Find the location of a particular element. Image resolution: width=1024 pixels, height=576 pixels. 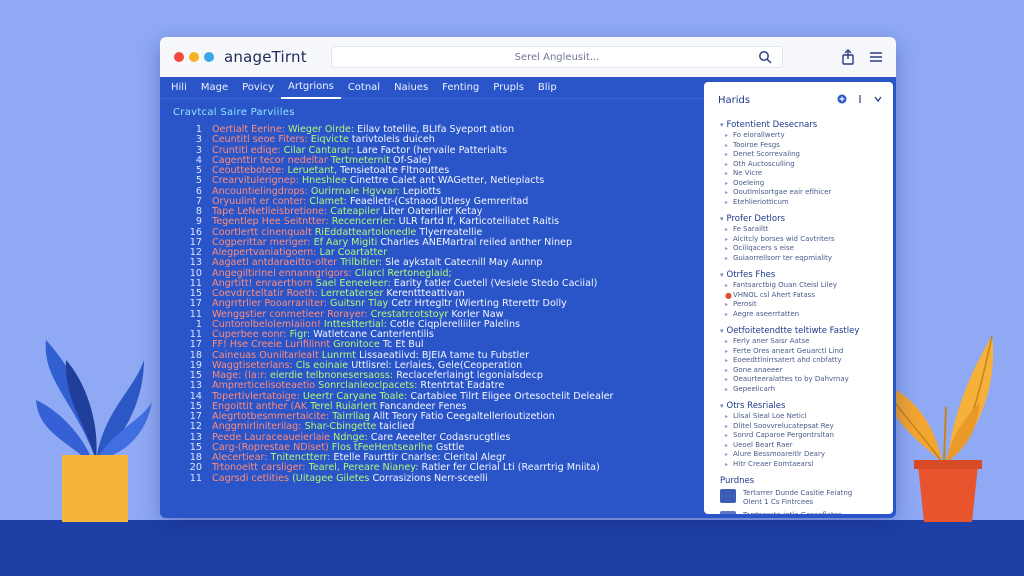

tree-item: ▸ Sonrd Caparoe Pergontrsltan is located at coordinates (805, 436).